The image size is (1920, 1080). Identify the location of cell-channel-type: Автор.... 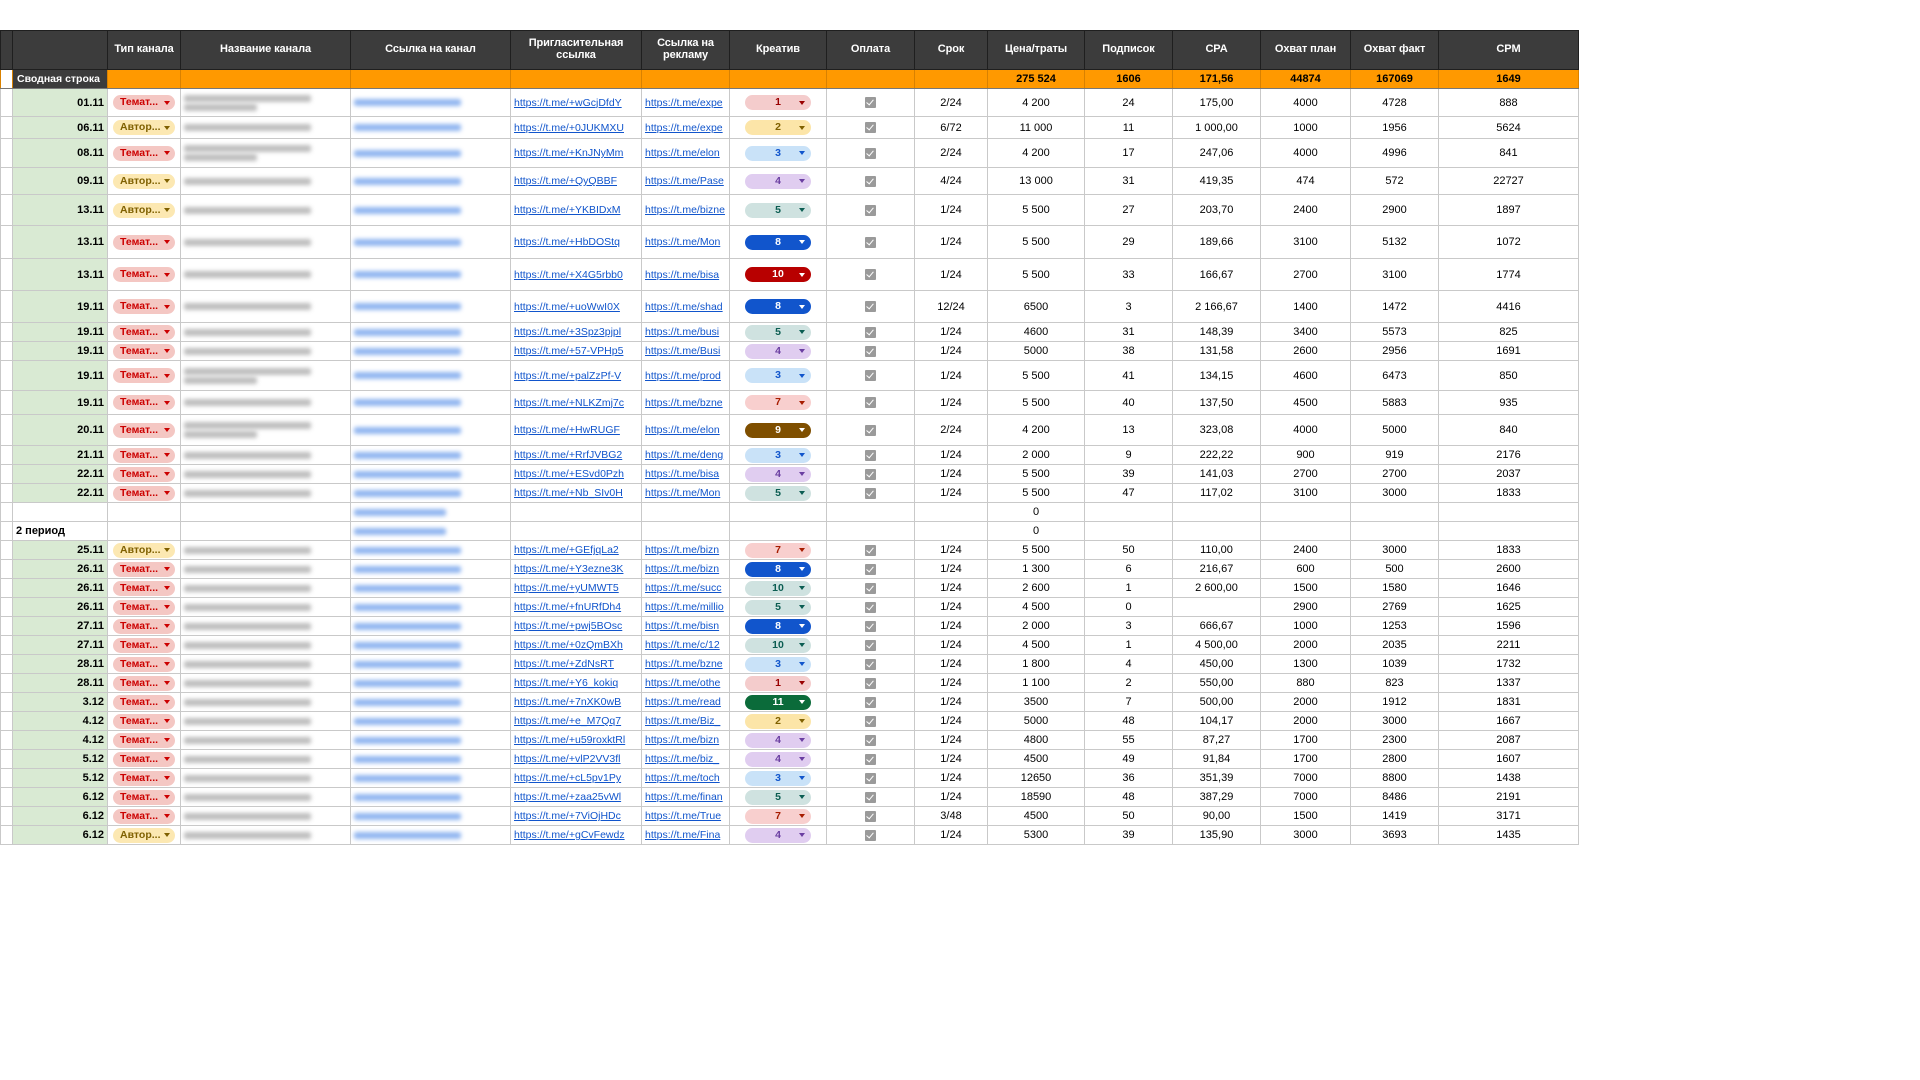
(144, 835).